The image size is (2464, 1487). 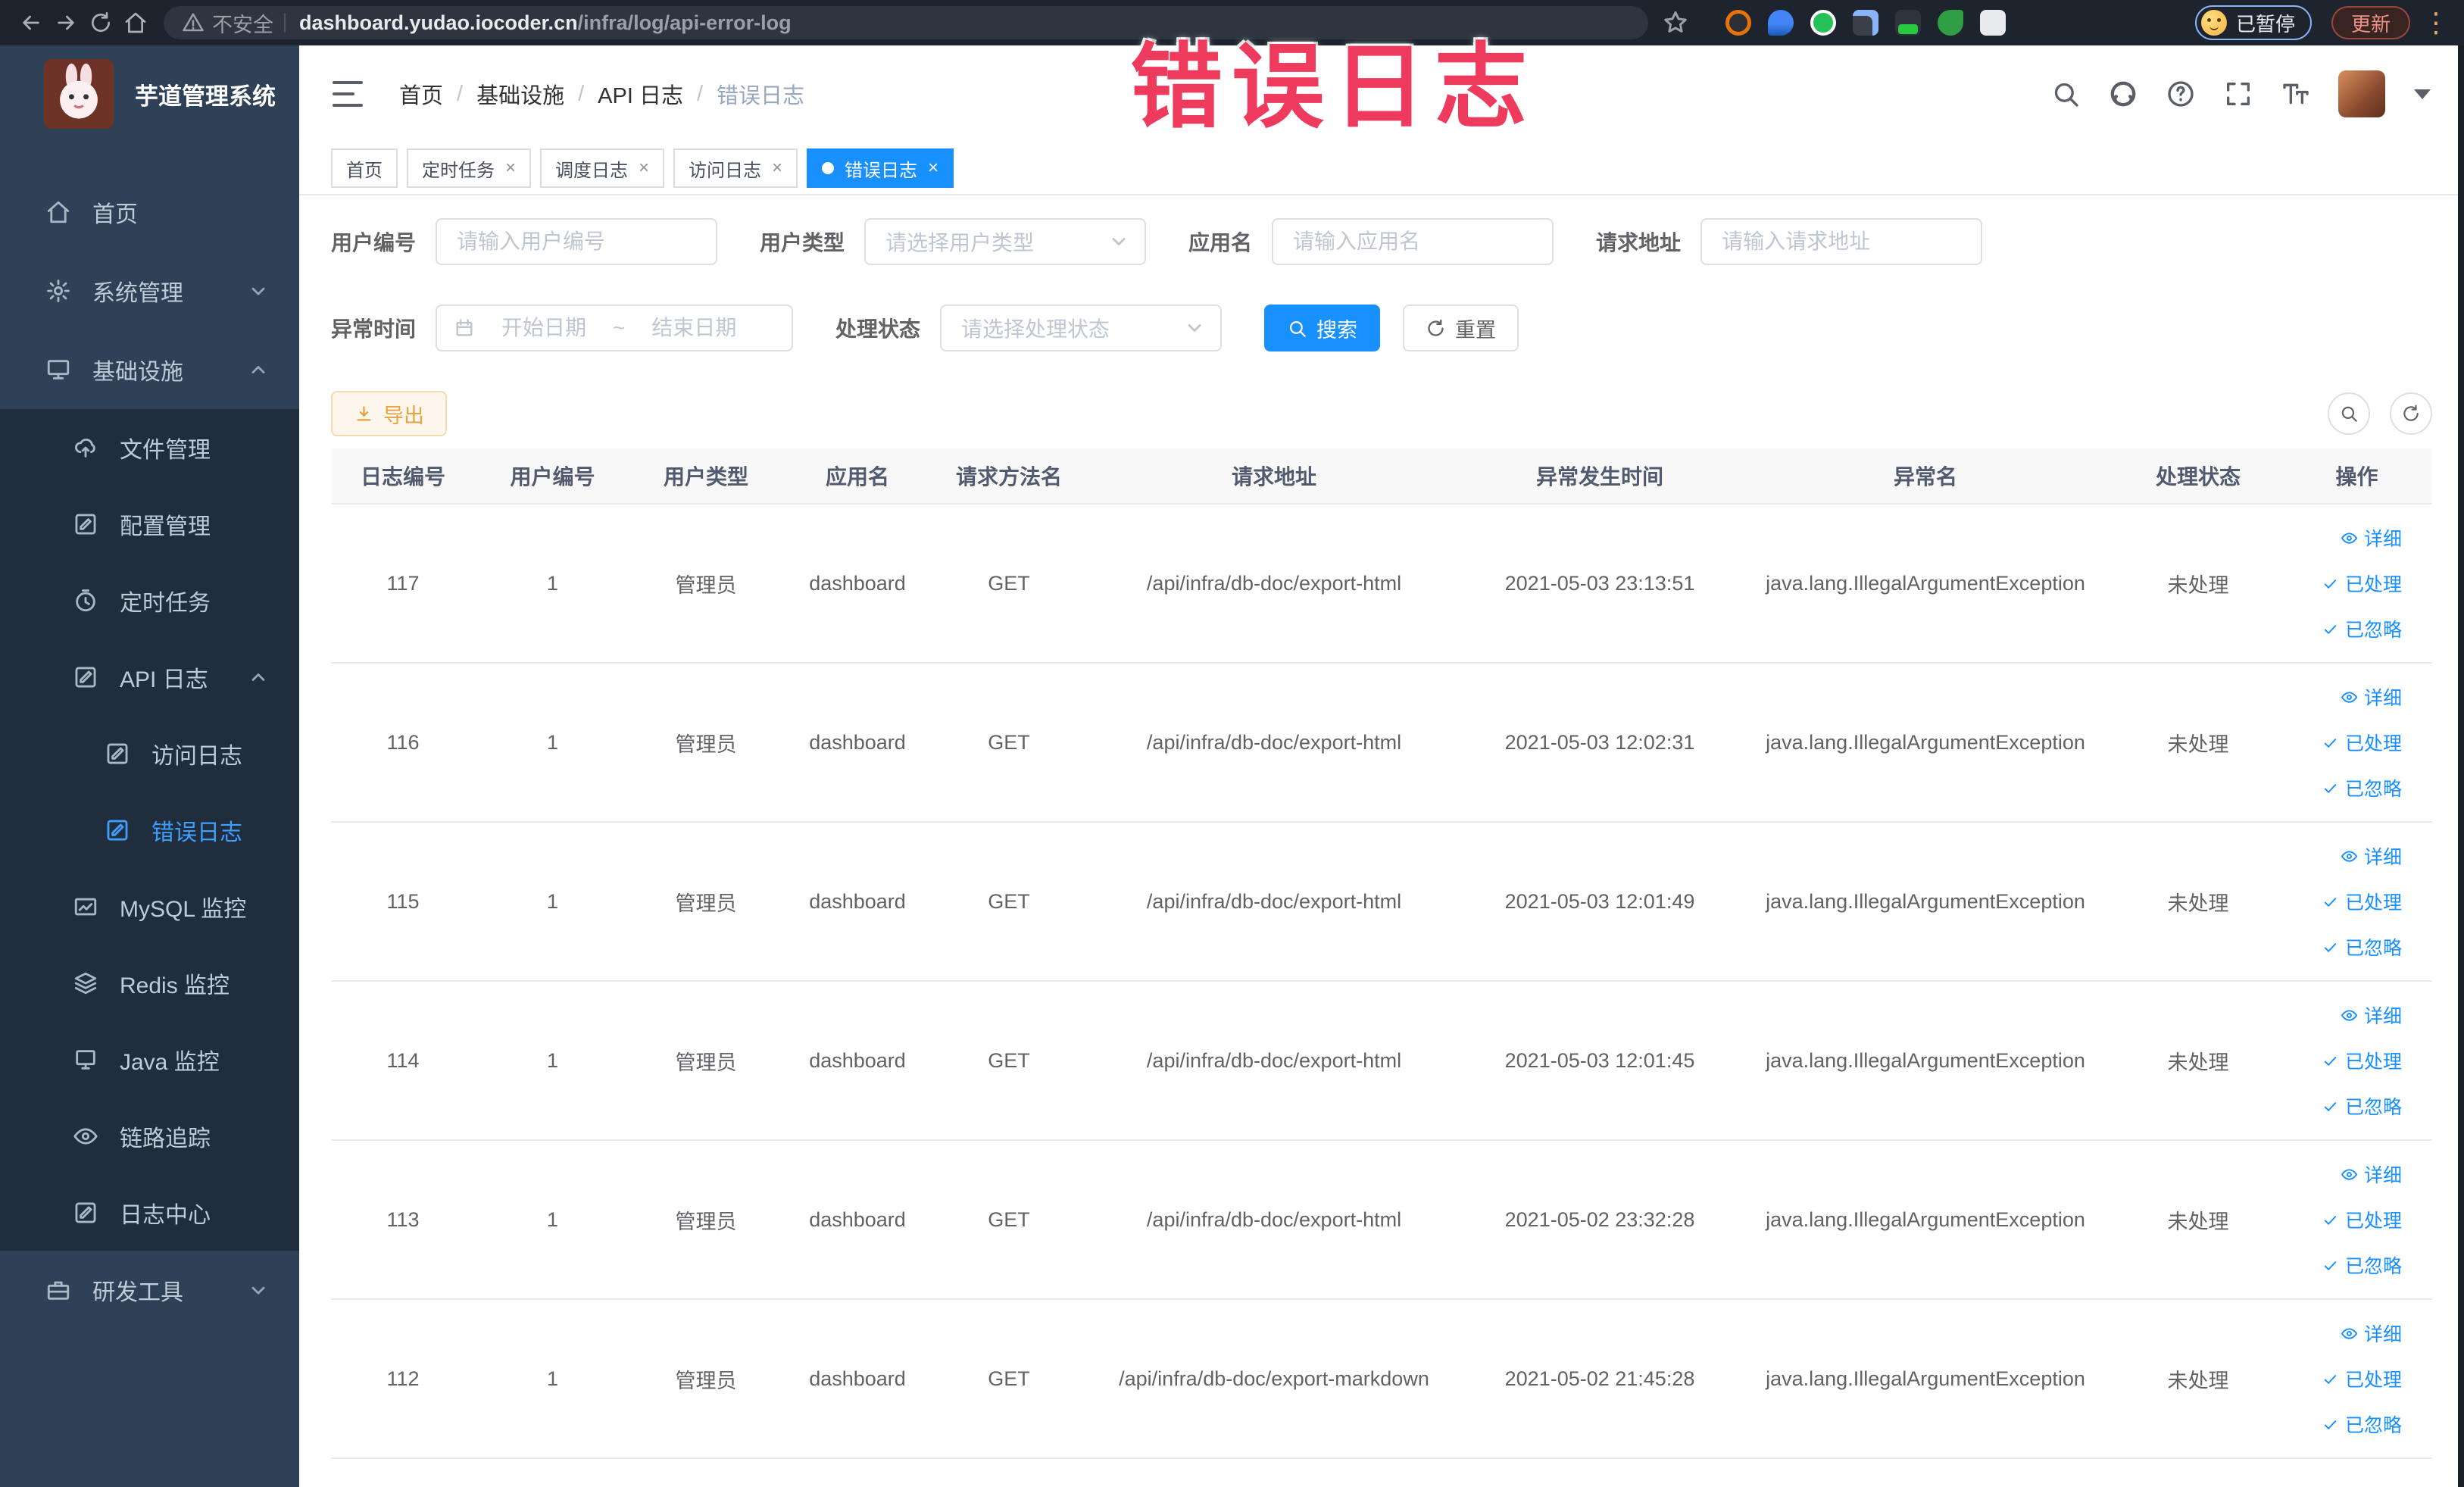 I want to click on user-type-label: 用户类型, so click(x=802, y=243).